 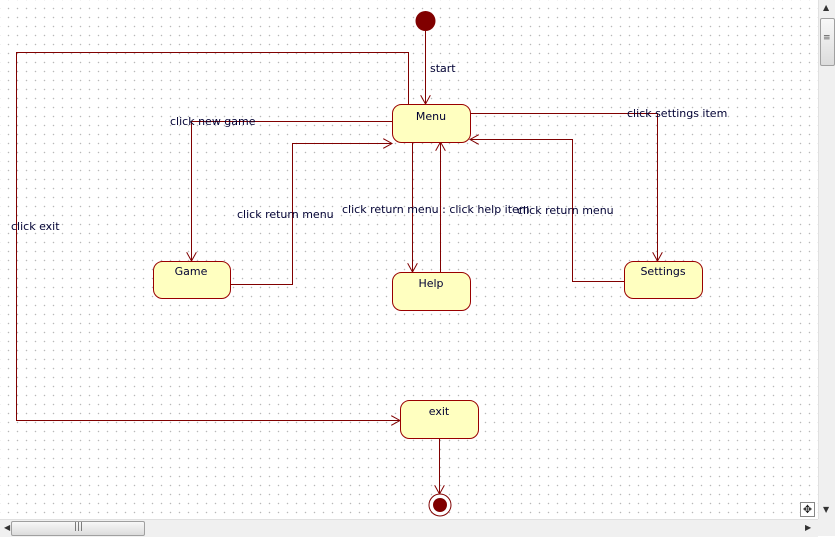 I want to click on horizontal-scroll-thumb: |||, so click(x=78, y=528).